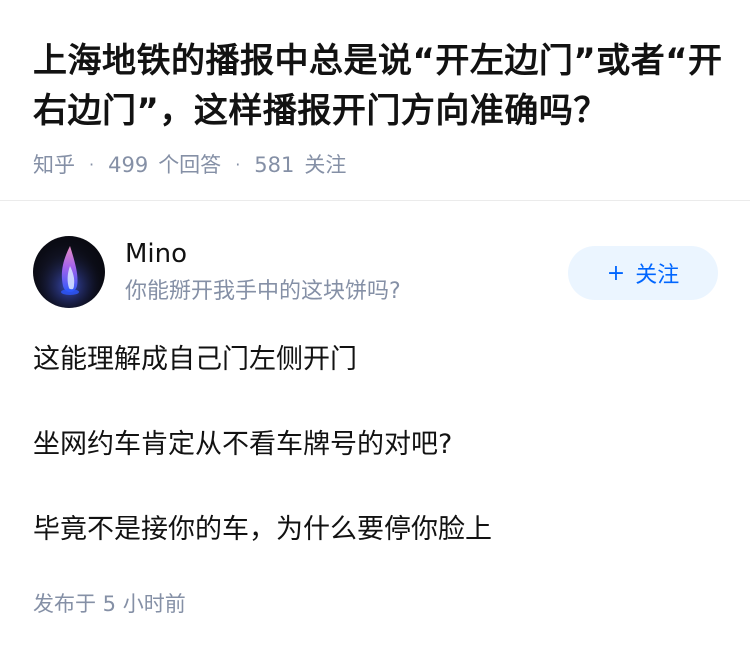 This screenshot has height=658, width=750. I want to click on author-bio: 你能掰开我手中的这块饼吗?, so click(263, 291).